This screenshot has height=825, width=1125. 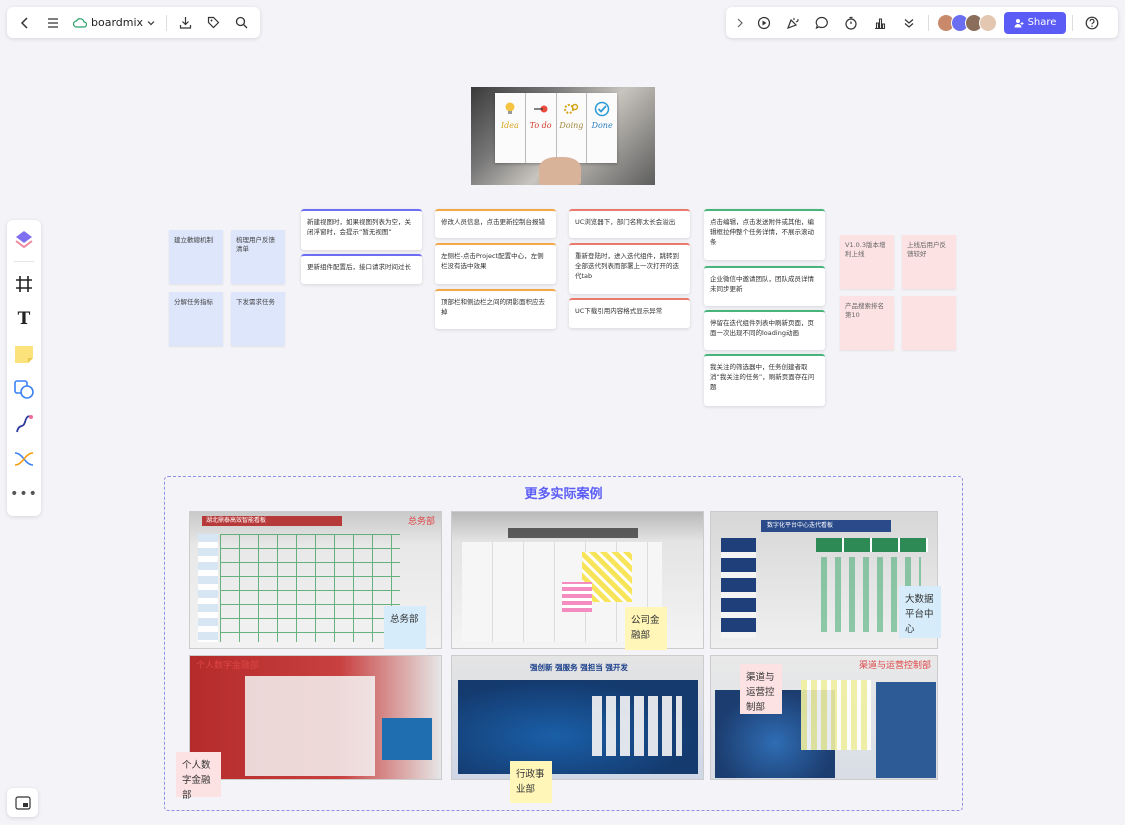 What do you see at coordinates (909, 23) in the screenshot?
I see `expand-more-icon` at bounding box center [909, 23].